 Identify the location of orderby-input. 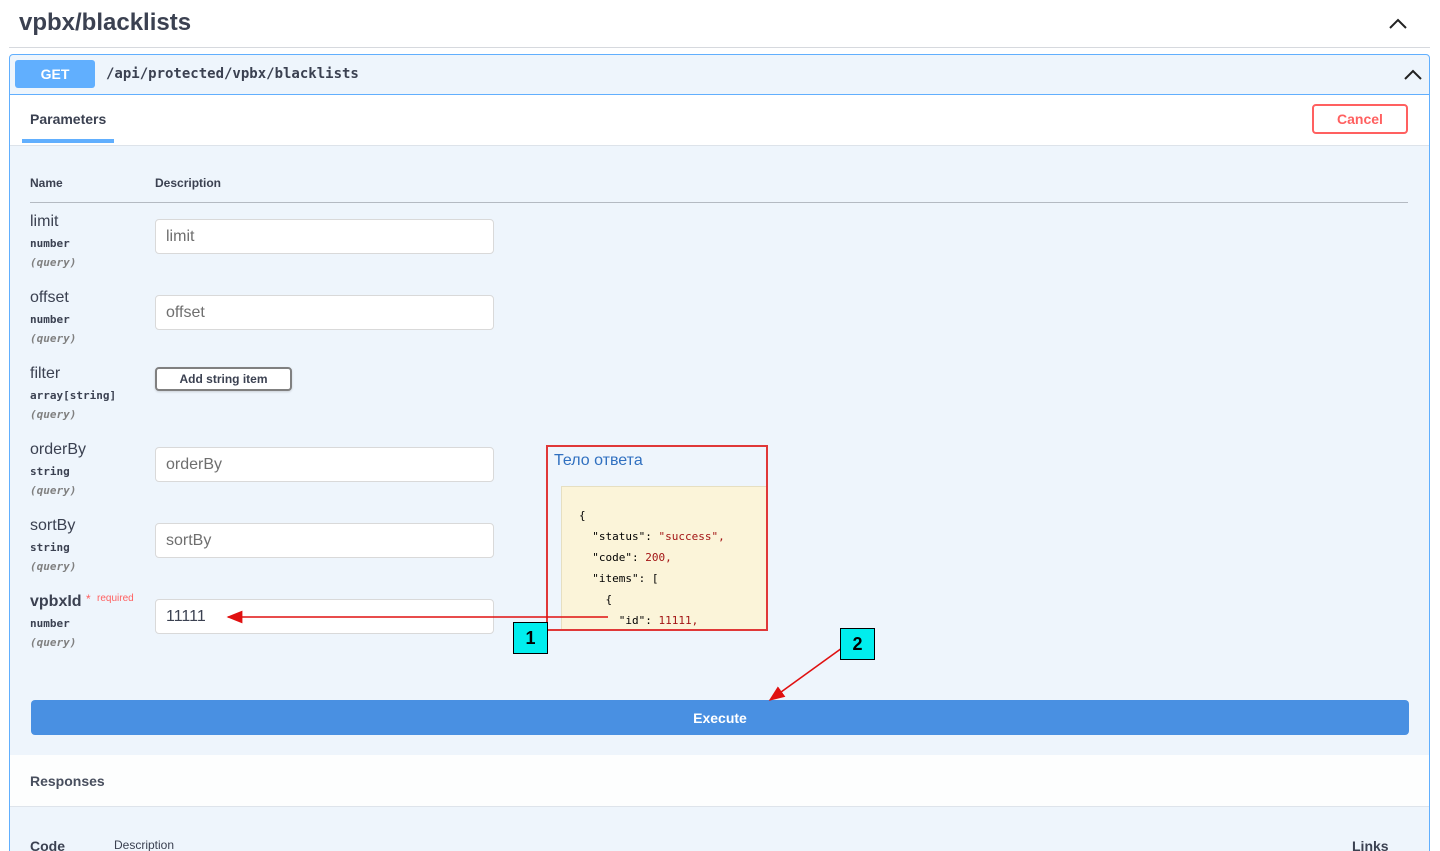
(324, 464).